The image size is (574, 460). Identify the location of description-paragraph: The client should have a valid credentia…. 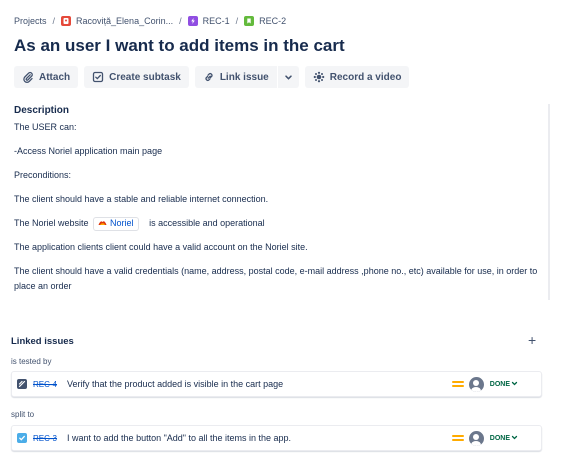
(276, 278).